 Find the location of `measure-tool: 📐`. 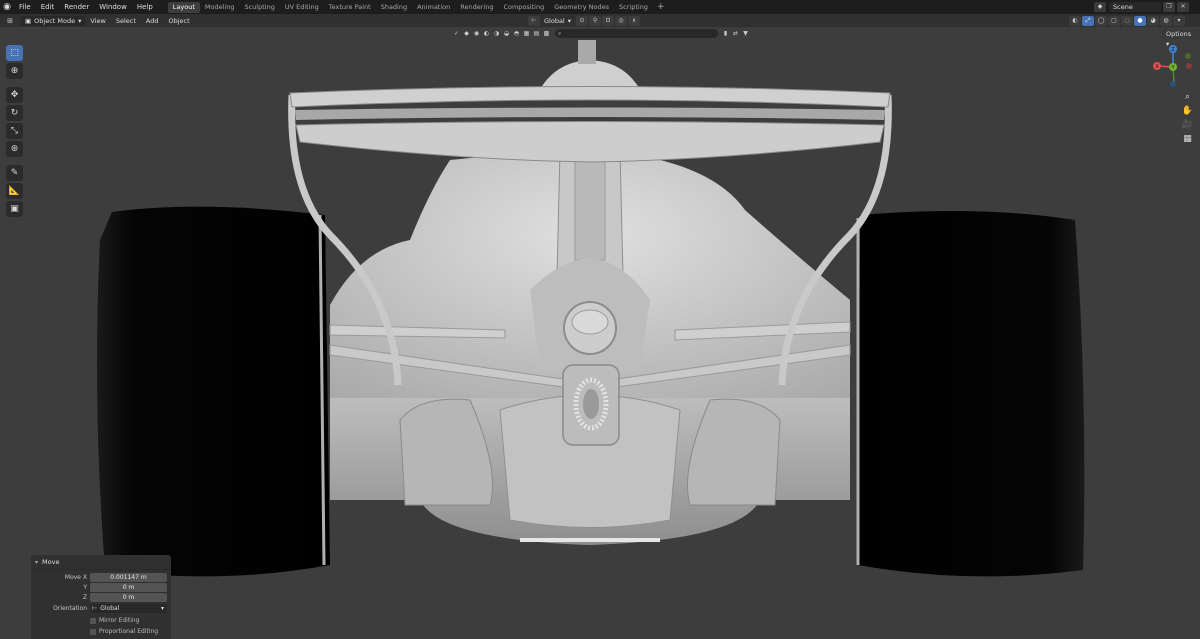

measure-tool: 📐 is located at coordinates (14, 191).